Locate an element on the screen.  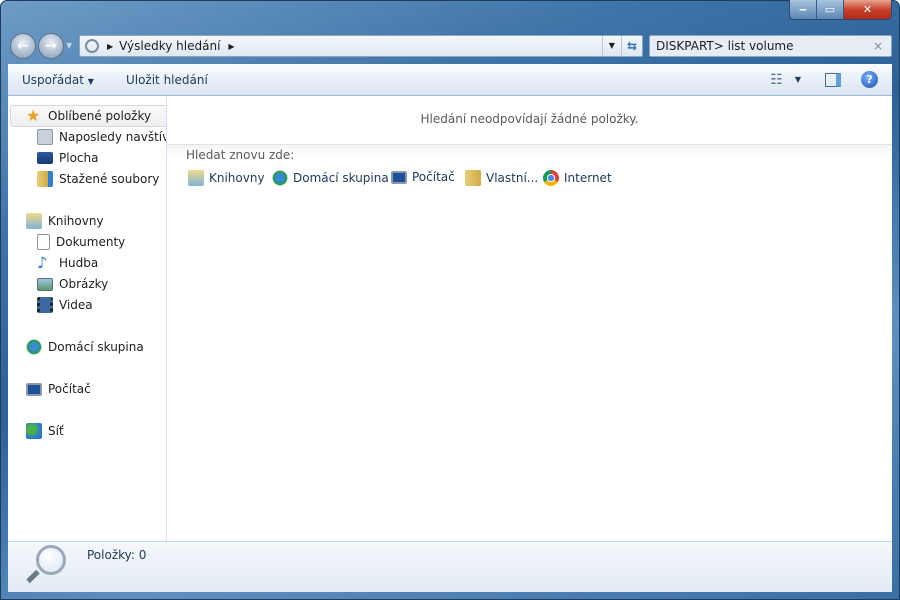
organize-button: Uspořádat ▼ is located at coordinates (58, 80).